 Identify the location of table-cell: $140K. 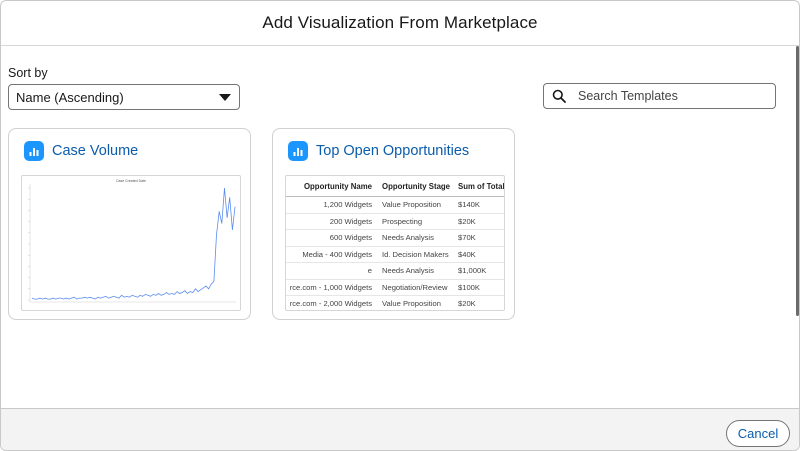
(469, 205).